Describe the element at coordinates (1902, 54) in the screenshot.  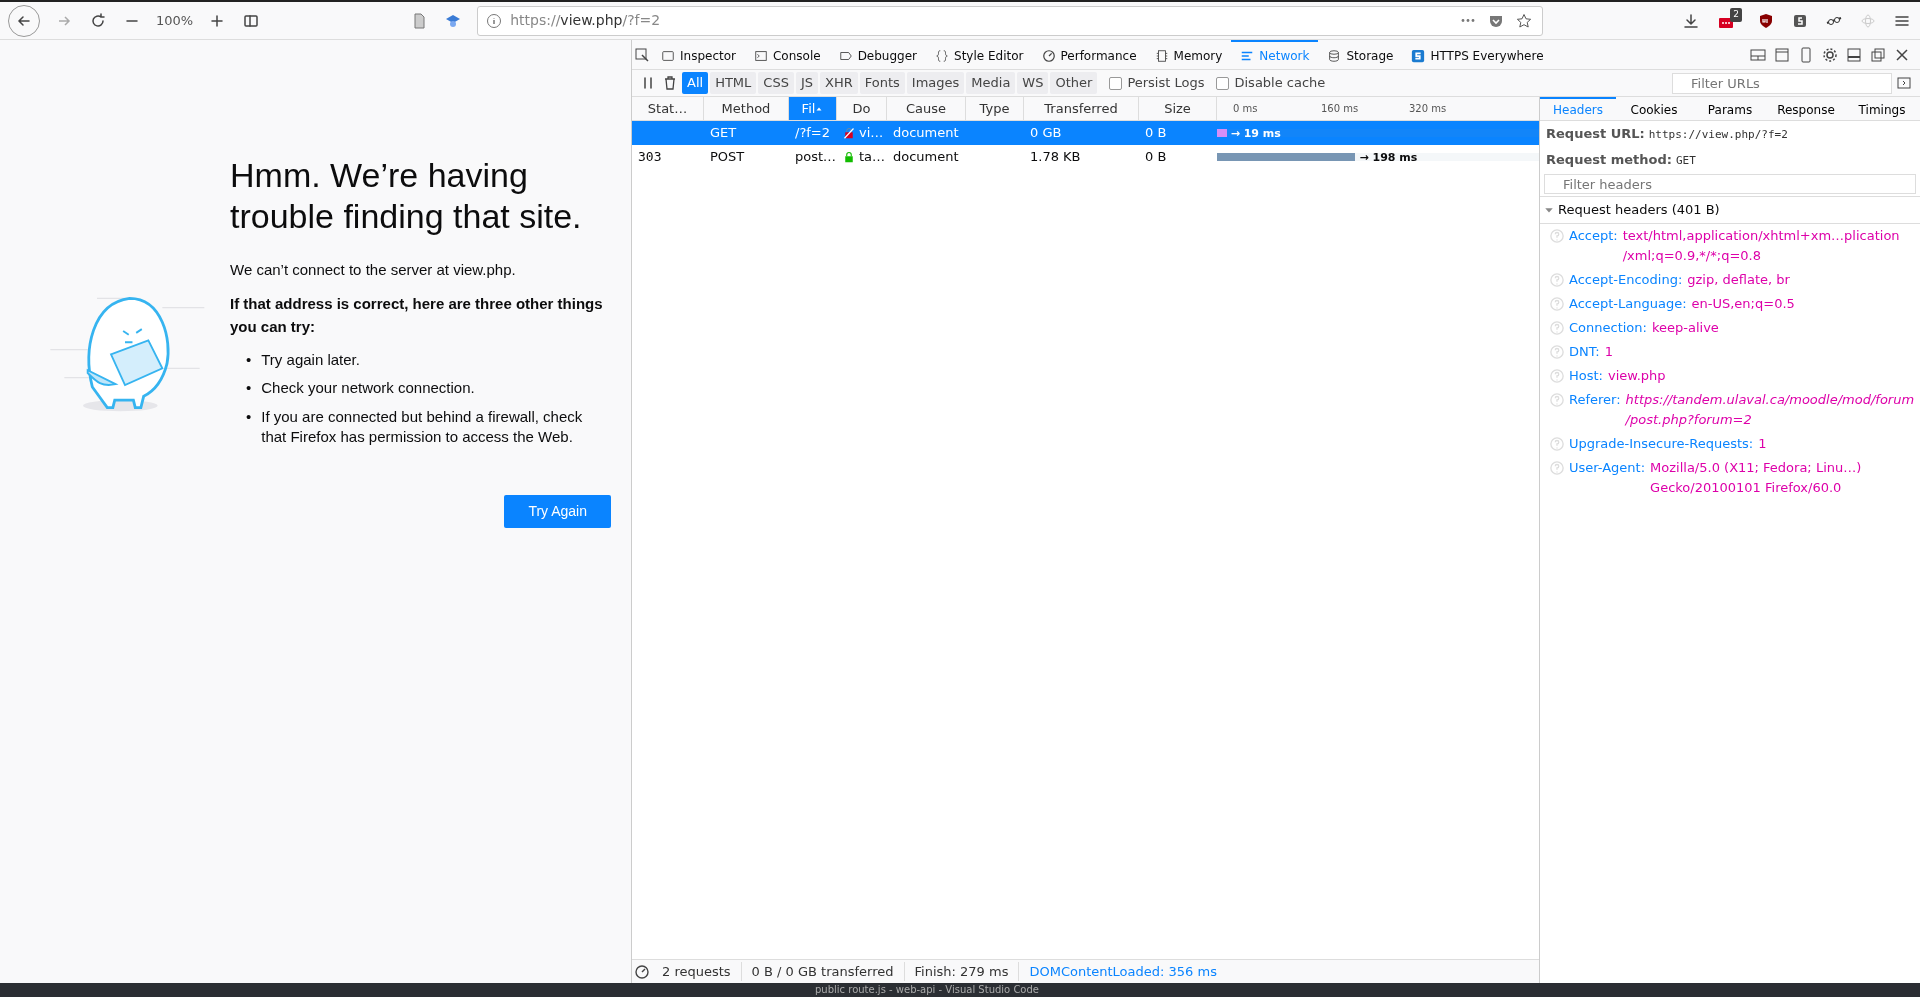
I see `close-icon` at that location.